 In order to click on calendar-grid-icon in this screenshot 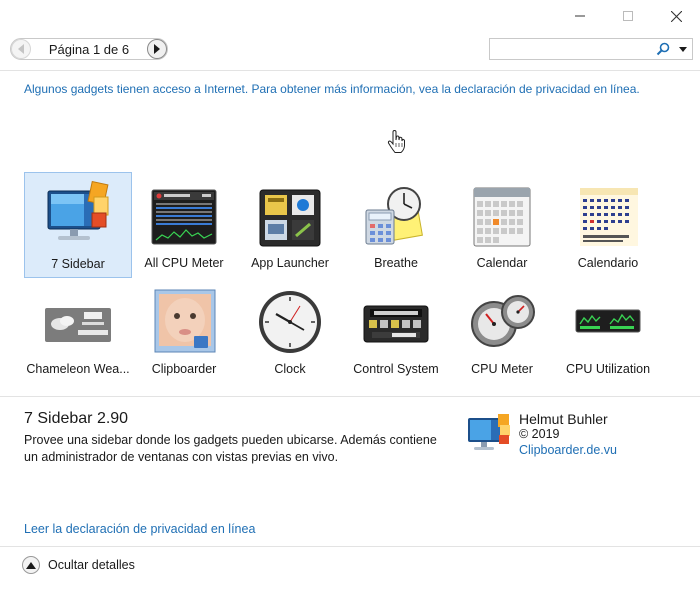, I will do `click(502, 217)`.